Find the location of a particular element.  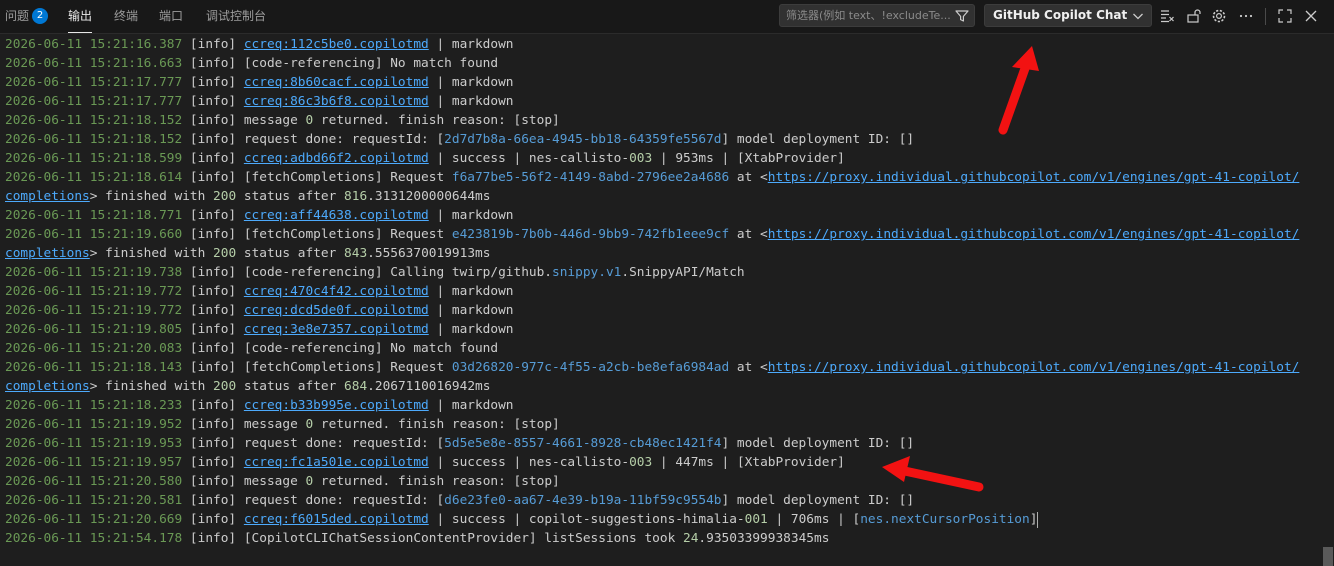

tab-ports: 端口 is located at coordinates (171, 16).